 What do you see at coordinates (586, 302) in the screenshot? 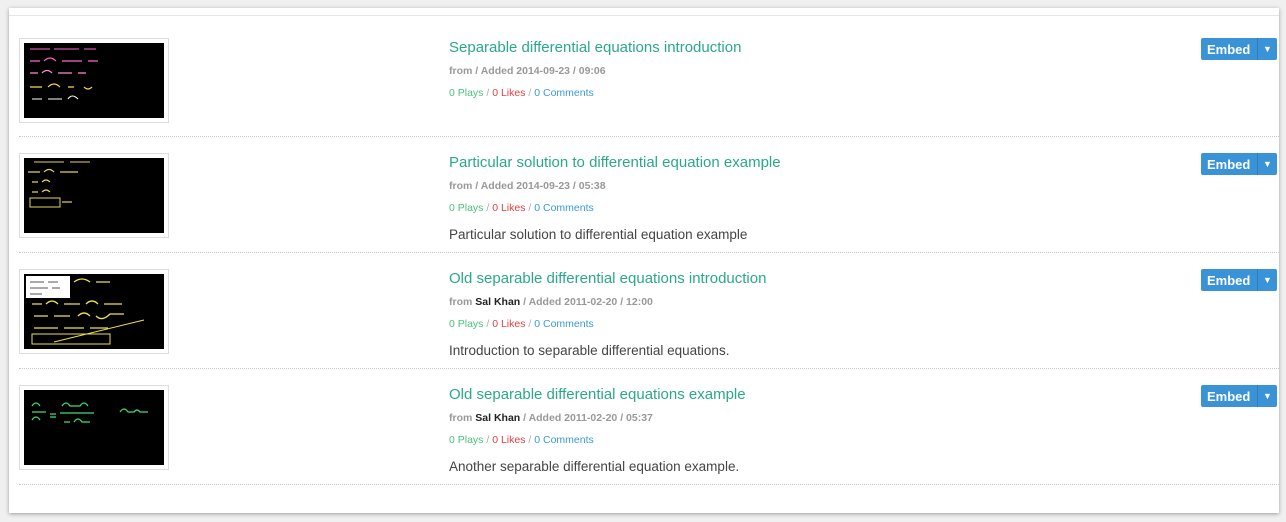
I see `added-date: / Added 2011-02-20 / 12:00` at bounding box center [586, 302].